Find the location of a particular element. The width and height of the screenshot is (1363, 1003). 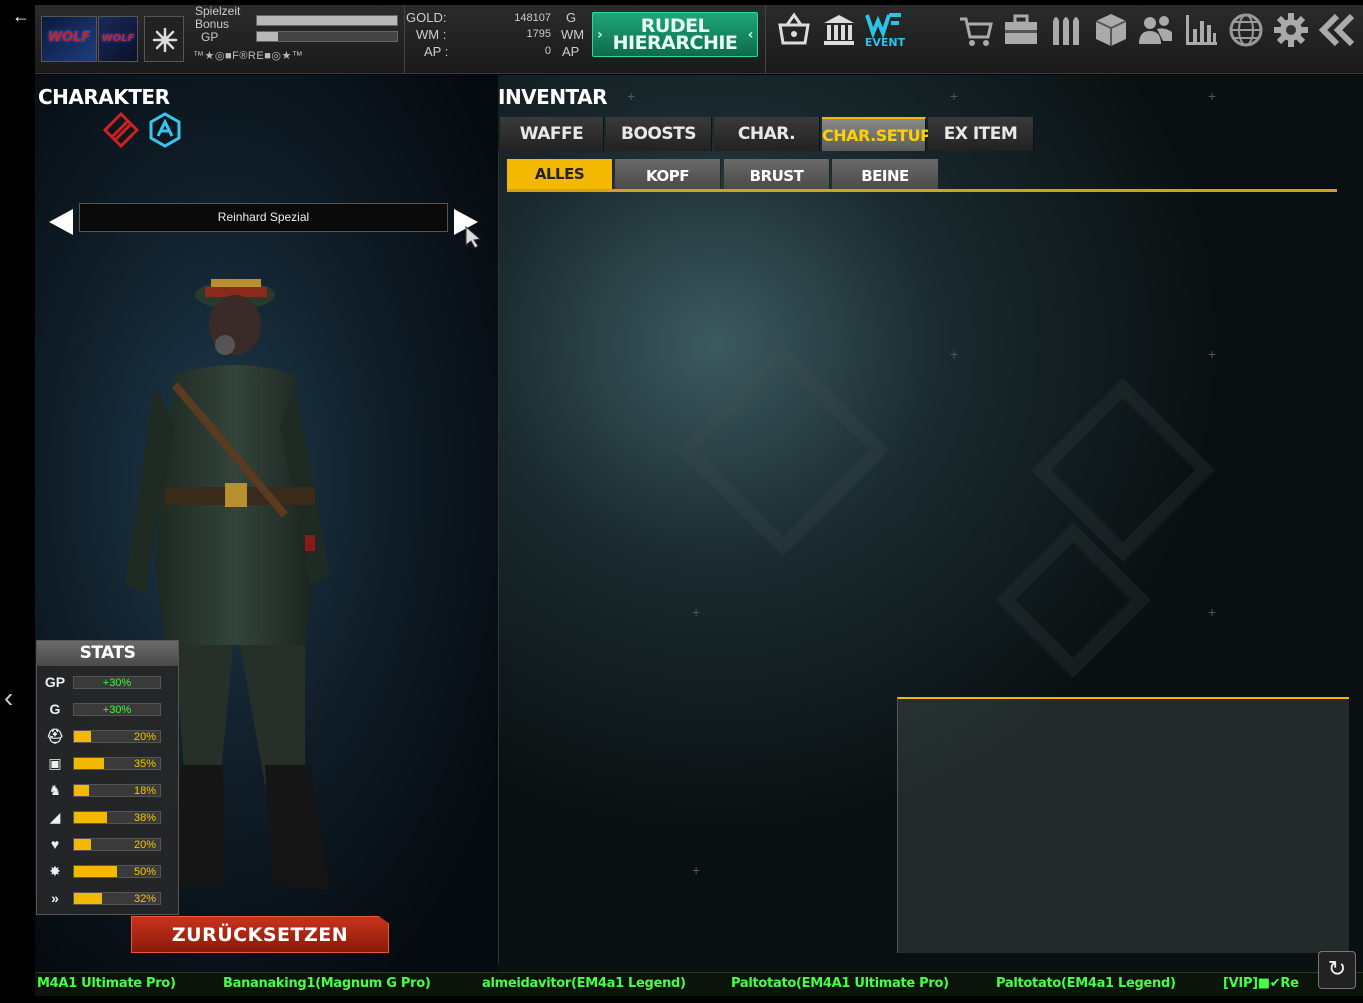

stat-value: 18% is located at coordinates (144, 791).